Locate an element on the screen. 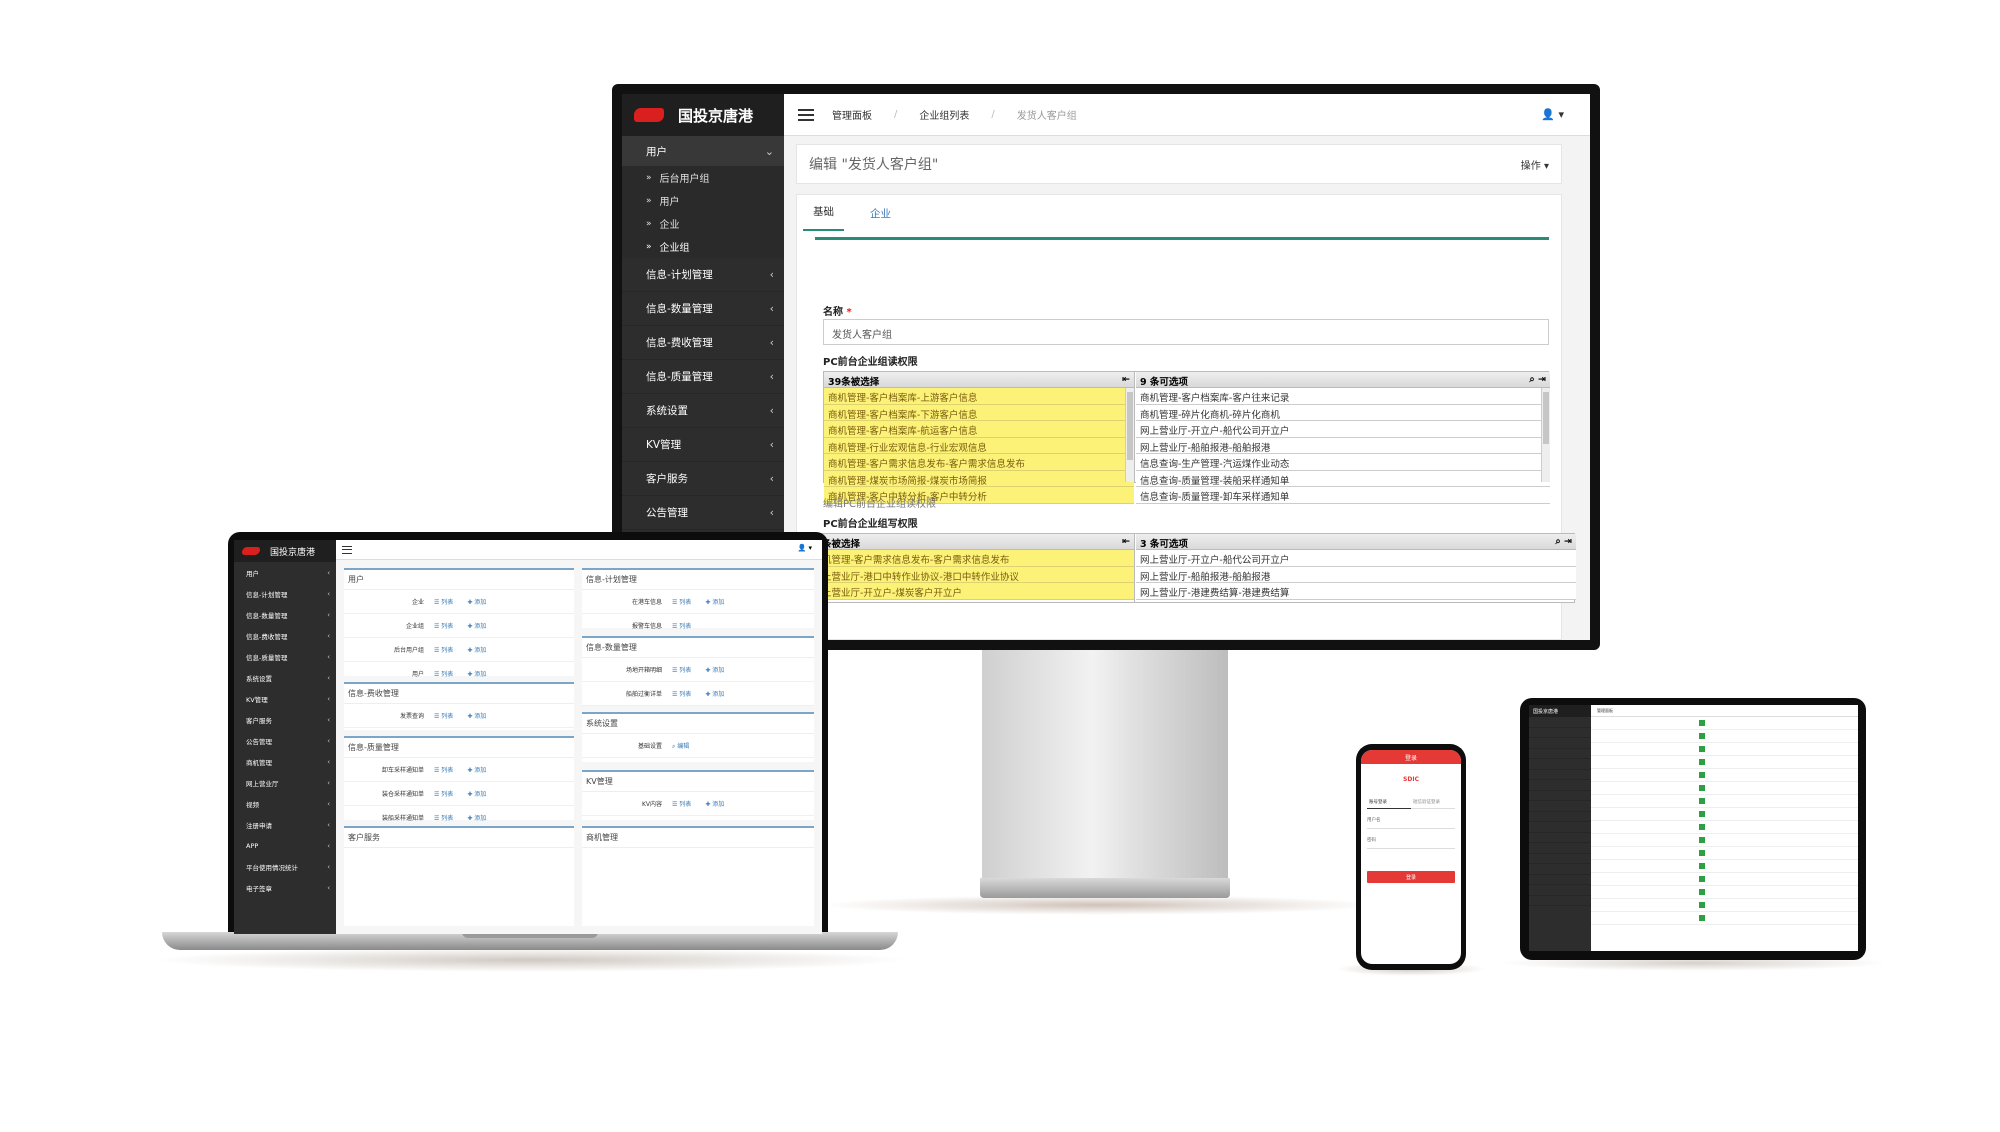 The image size is (2000, 1132). sidebar-group-user: 用户 ⌄ is located at coordinates (703, 151).